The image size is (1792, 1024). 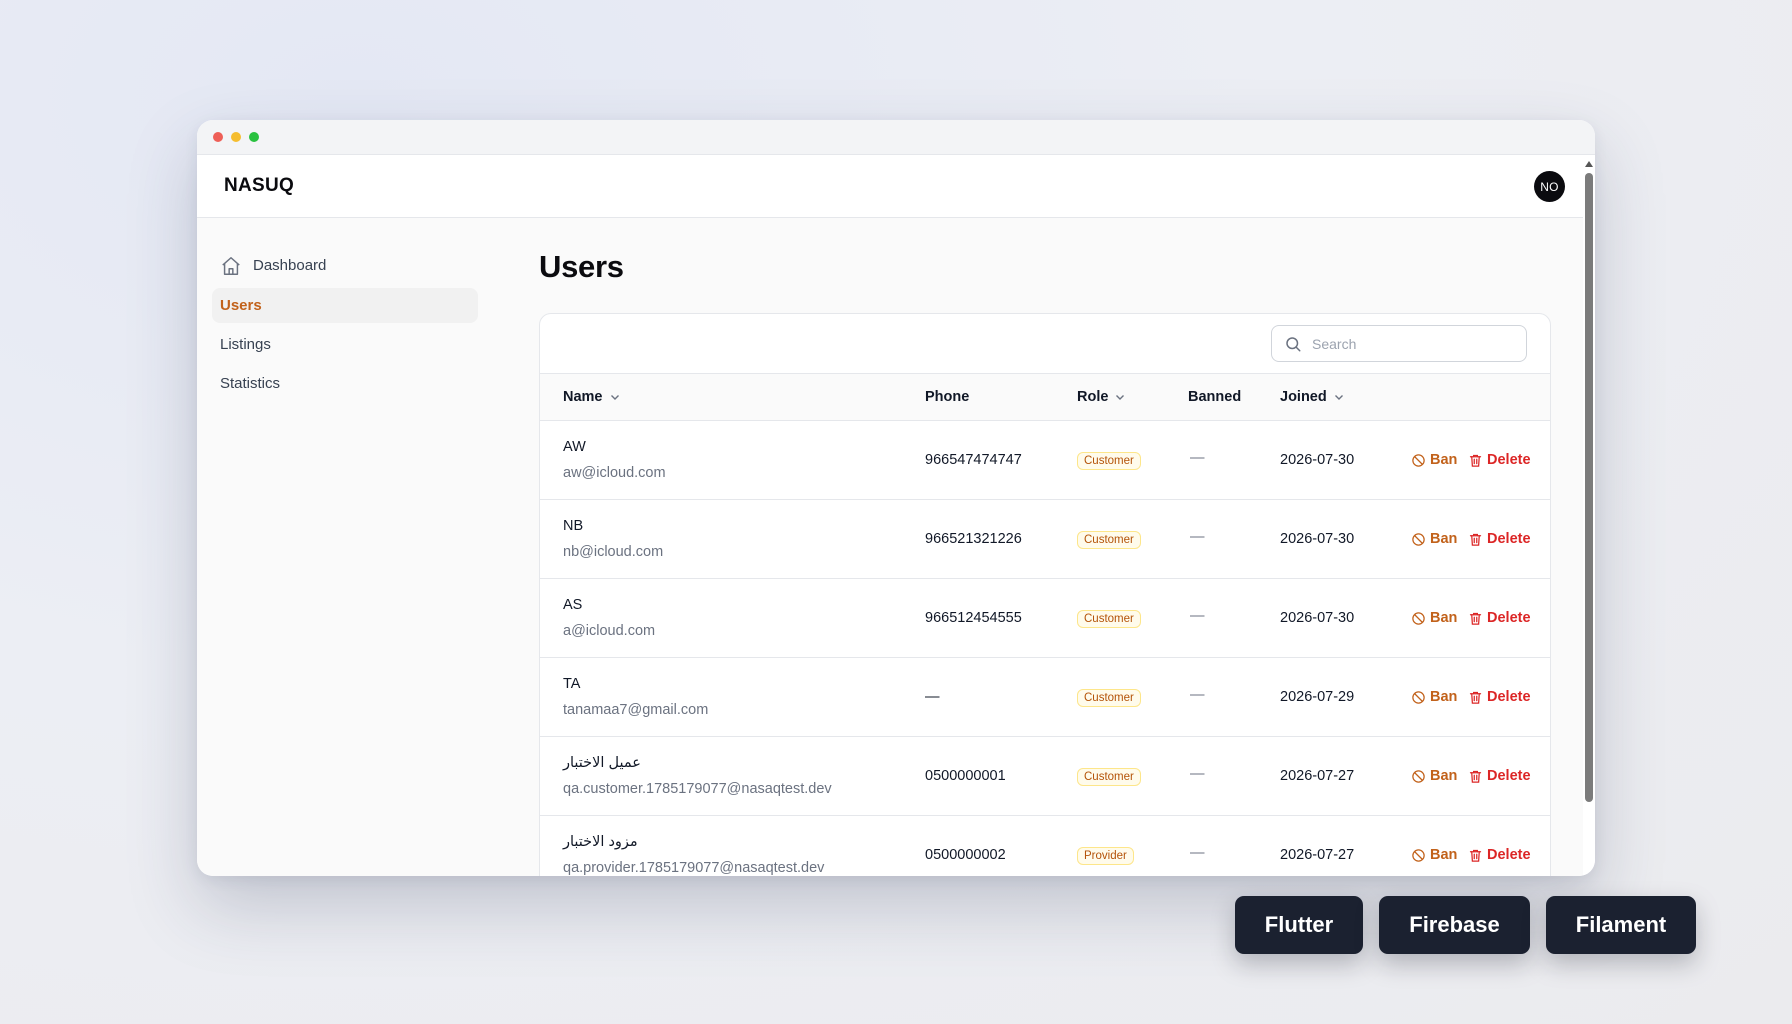 I want to click on sidebar-item-listings: Listings, so click(x=345, y=344).